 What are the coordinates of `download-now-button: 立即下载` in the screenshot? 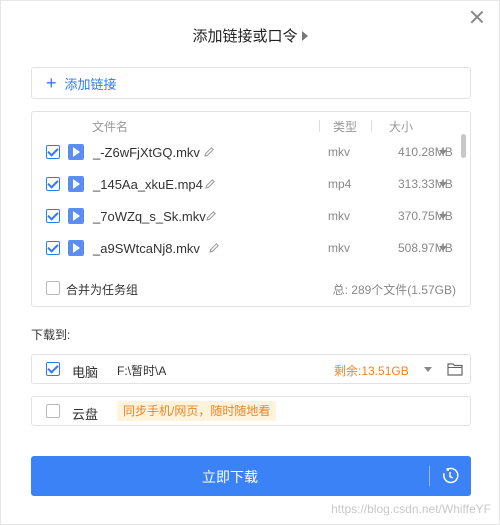 It's located at (251, 476).